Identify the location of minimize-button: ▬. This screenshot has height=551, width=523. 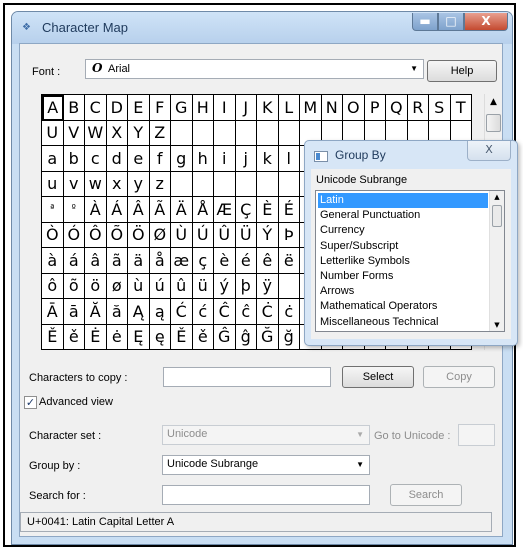
(425, 22).